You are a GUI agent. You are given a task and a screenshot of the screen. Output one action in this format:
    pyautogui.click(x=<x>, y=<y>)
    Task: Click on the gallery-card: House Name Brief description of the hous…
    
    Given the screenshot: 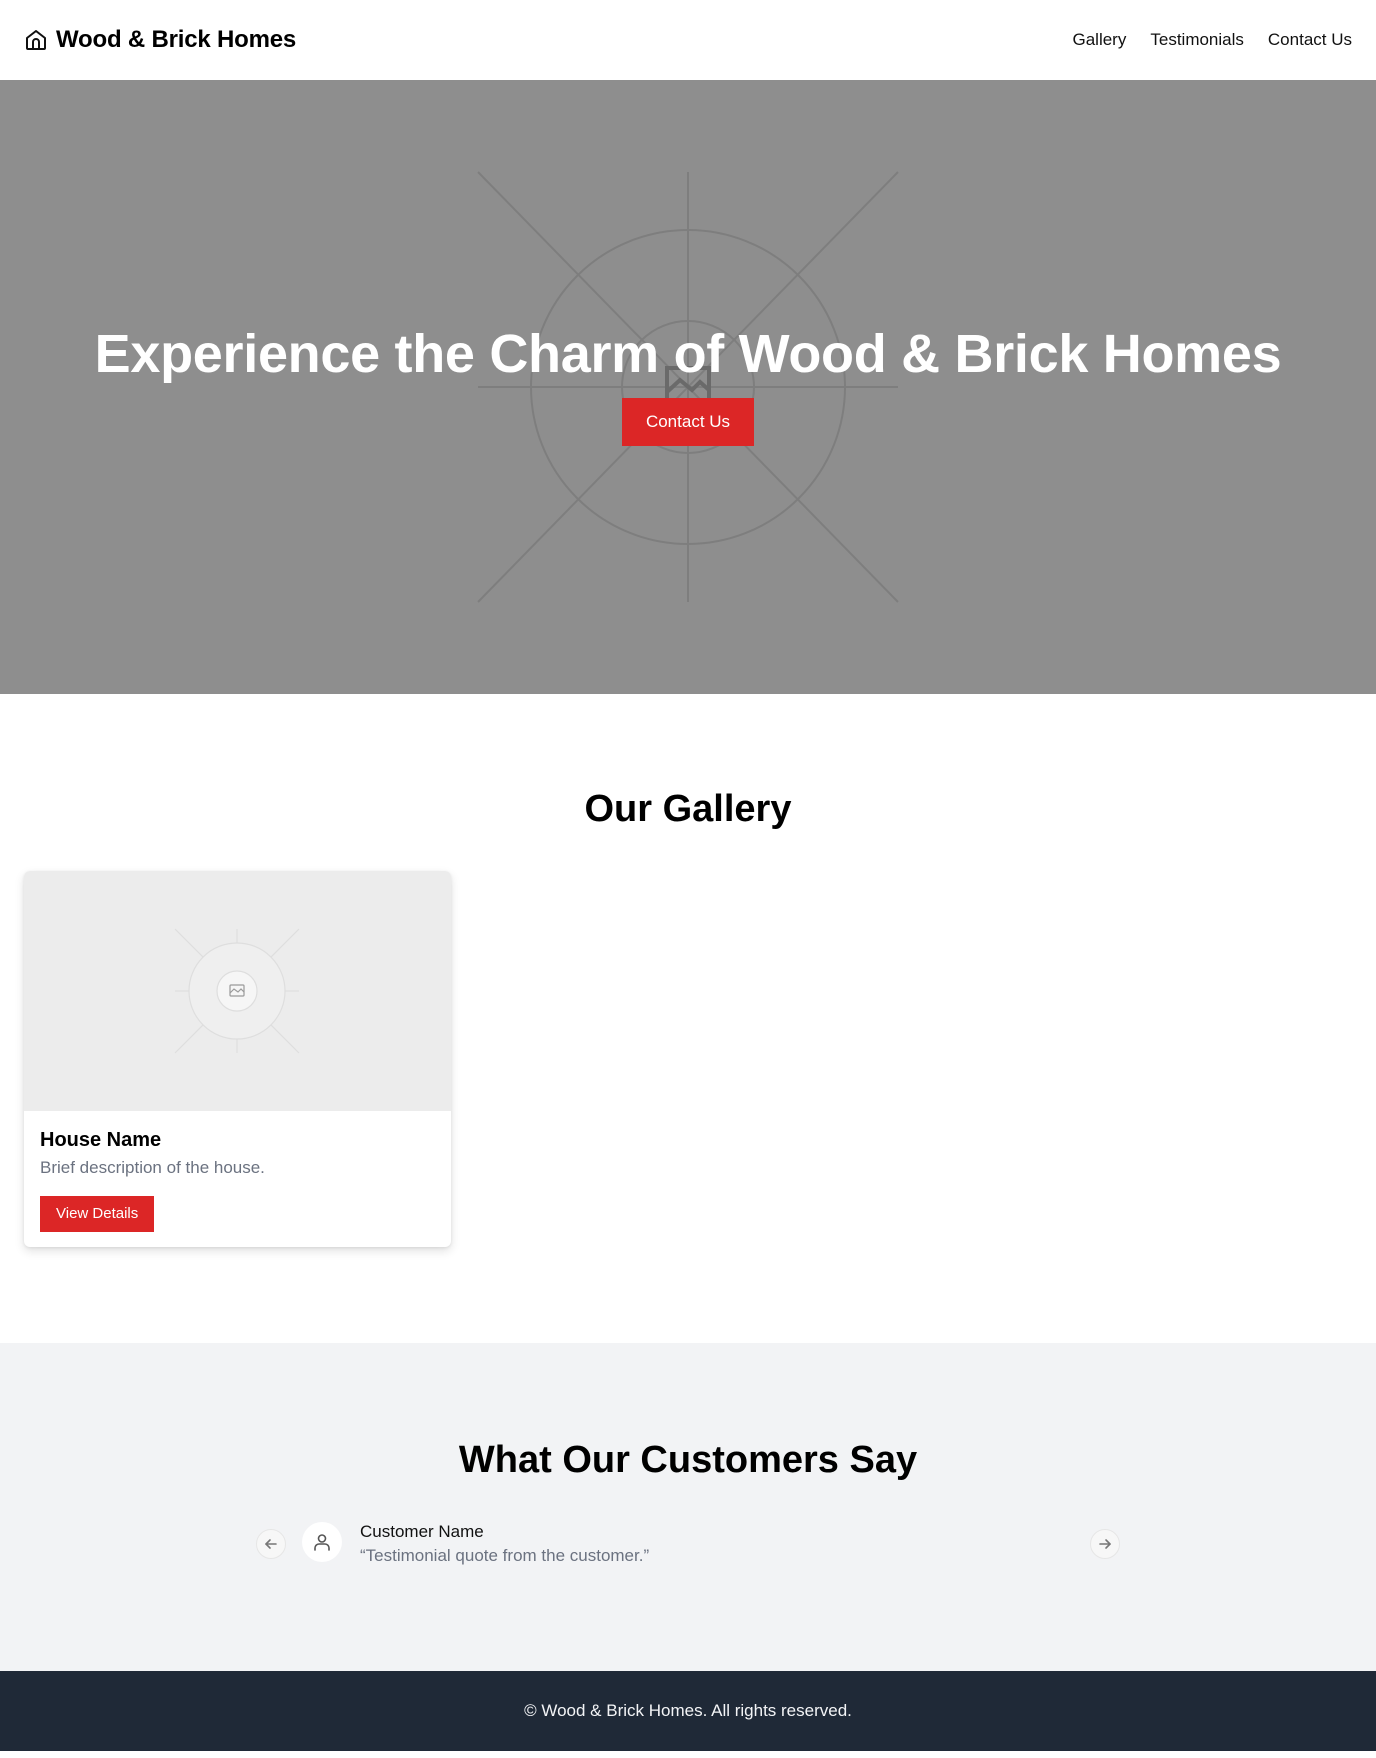 What is the action you would take?
    pyautogui.click(x=237, y=1059)
    